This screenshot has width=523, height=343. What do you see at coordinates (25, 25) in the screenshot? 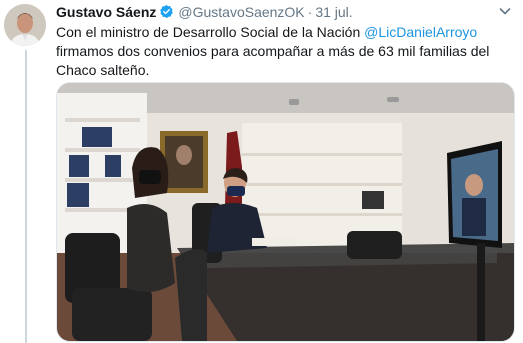
I see `avatar` at bounding box center [25, 25].